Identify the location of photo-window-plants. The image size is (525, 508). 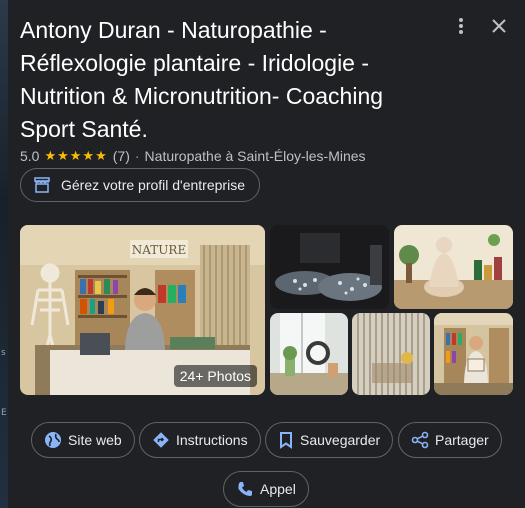
(309, 354).